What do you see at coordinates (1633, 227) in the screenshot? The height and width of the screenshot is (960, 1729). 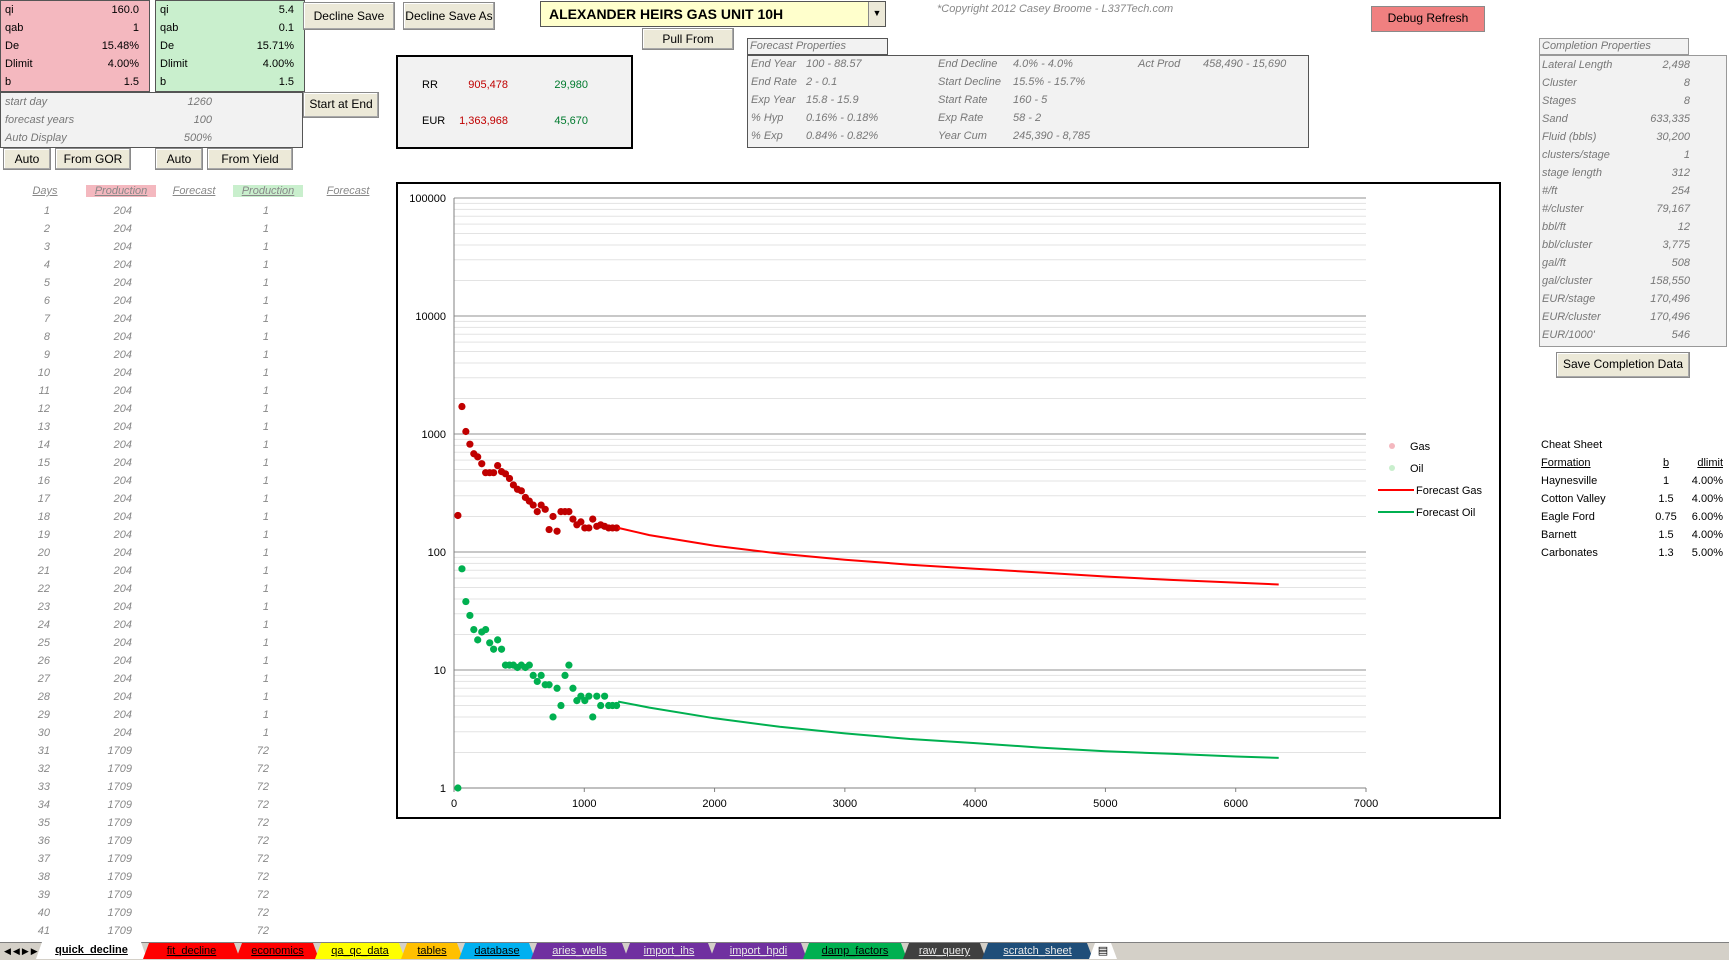 I see `completion-row: bbl/ft 12` at bounding box center [1633, 227].